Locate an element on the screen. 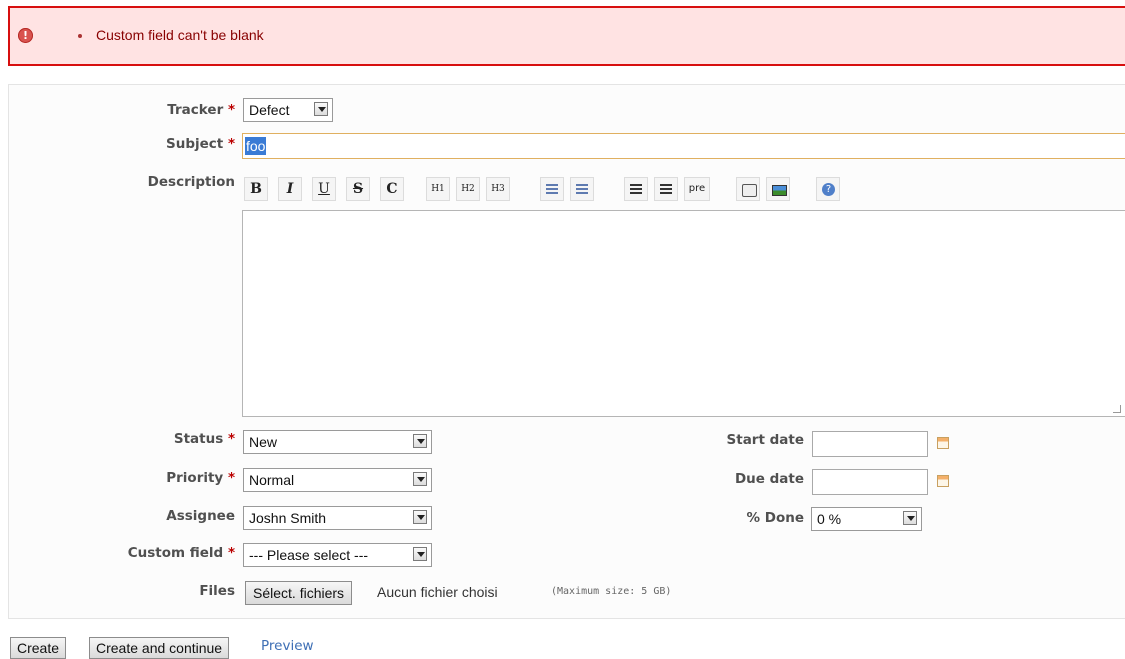 Image resolution: width=1125 pixels, height=659 pixels. outdent-button is located at coordinates (666, 189).